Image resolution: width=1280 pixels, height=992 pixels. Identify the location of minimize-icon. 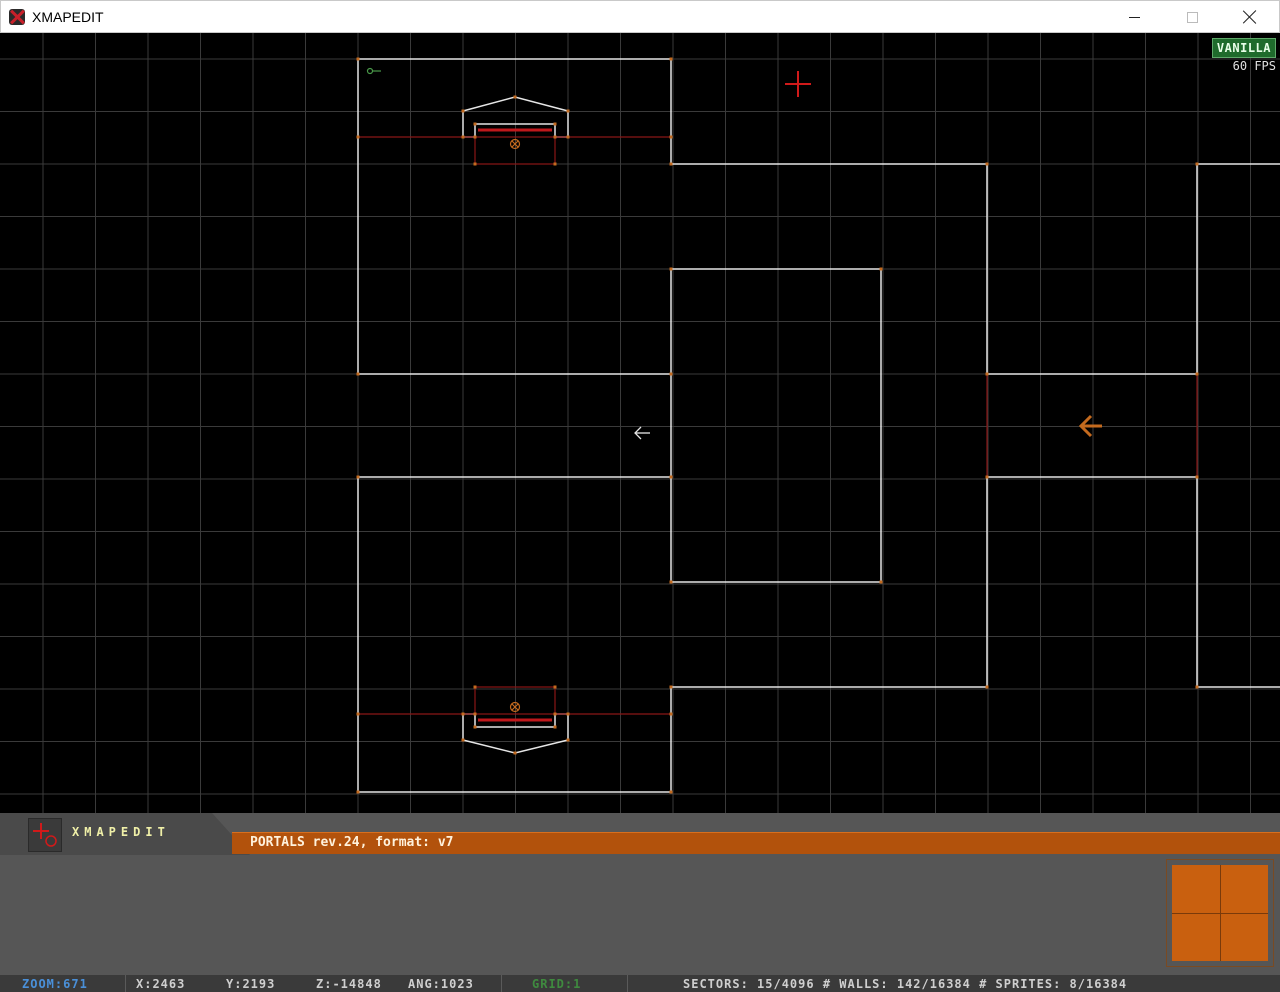
(1134, 17).